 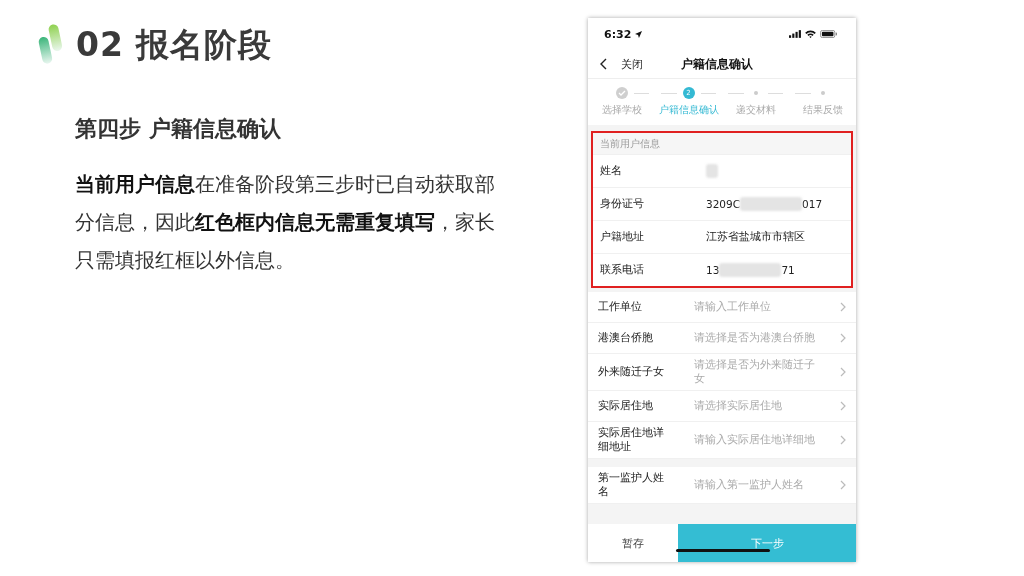 What do you see at coordinates (611, 171) in the screenshot?
I see `field-label: 姓名` at bounding box center [611, 171].